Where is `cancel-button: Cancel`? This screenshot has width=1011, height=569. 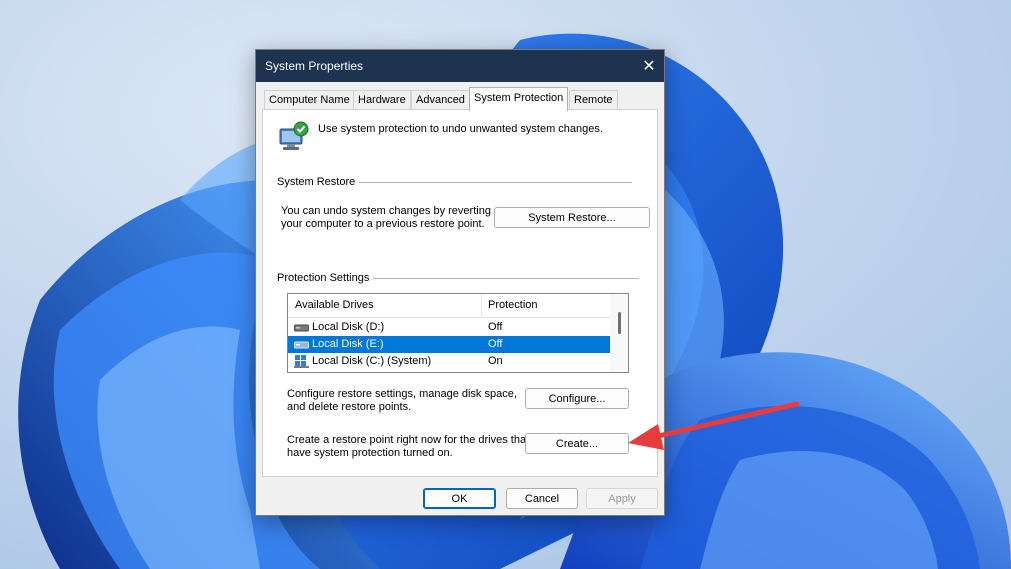 cancel-button: Cancel is located at coordinates (542, 498).